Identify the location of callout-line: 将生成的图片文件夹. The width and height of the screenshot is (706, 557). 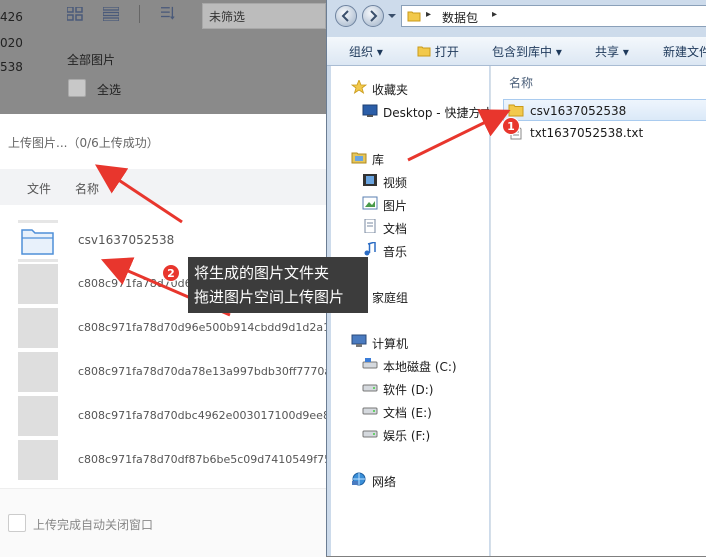
(262, 273).